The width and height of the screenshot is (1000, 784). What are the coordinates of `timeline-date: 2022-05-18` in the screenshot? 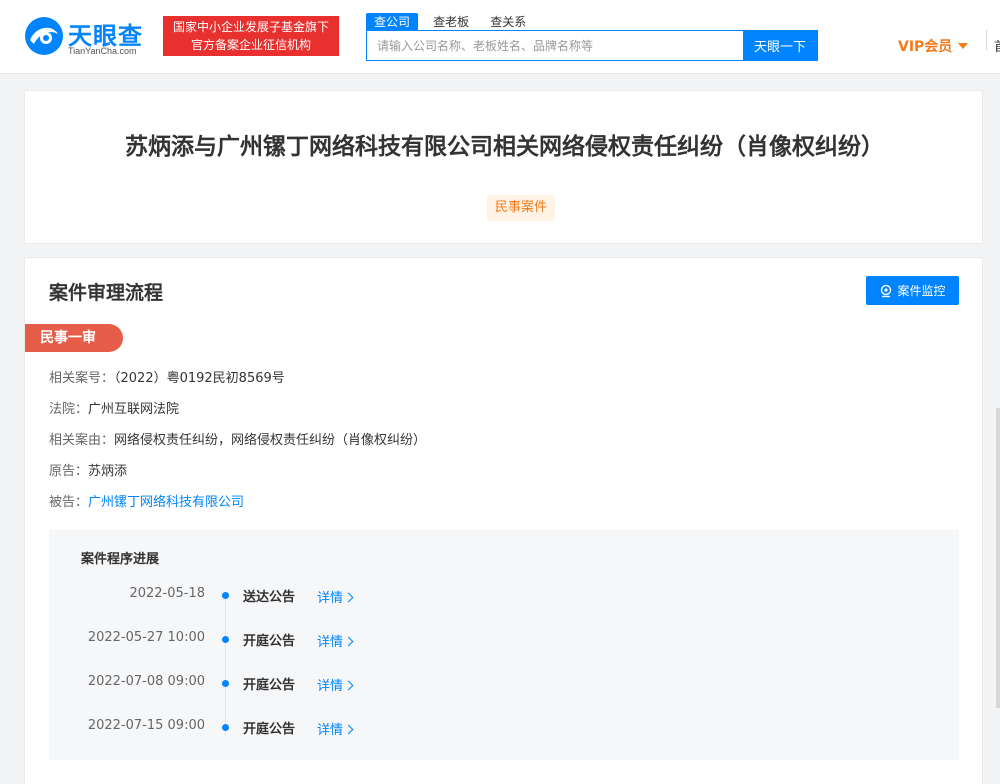 It's located at (167, 593).